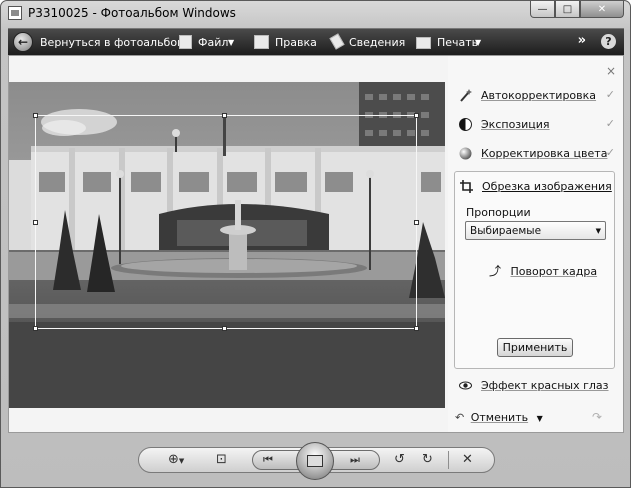  Describe the element at coordinates (515, 124) in the screenshot. I see `tool-label: Экспозиция` at that location.